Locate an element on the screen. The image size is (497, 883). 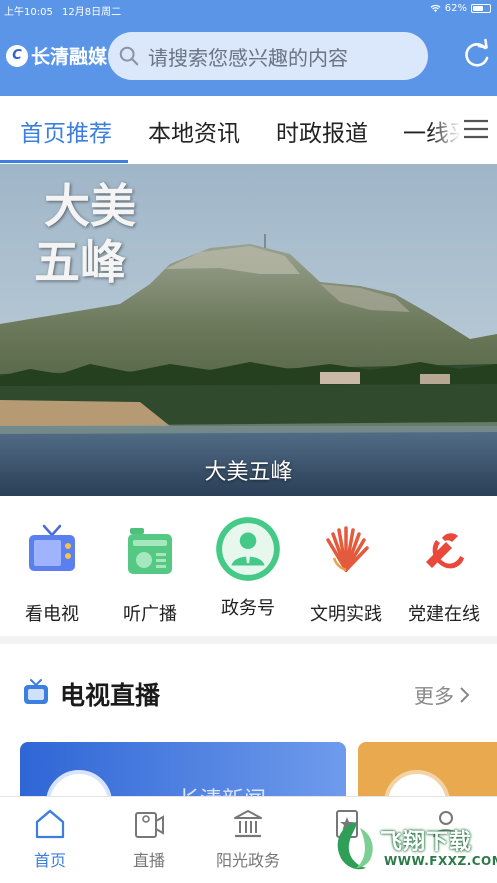
app-logo: C 长清融媒 is located at coordinates (56, 55).